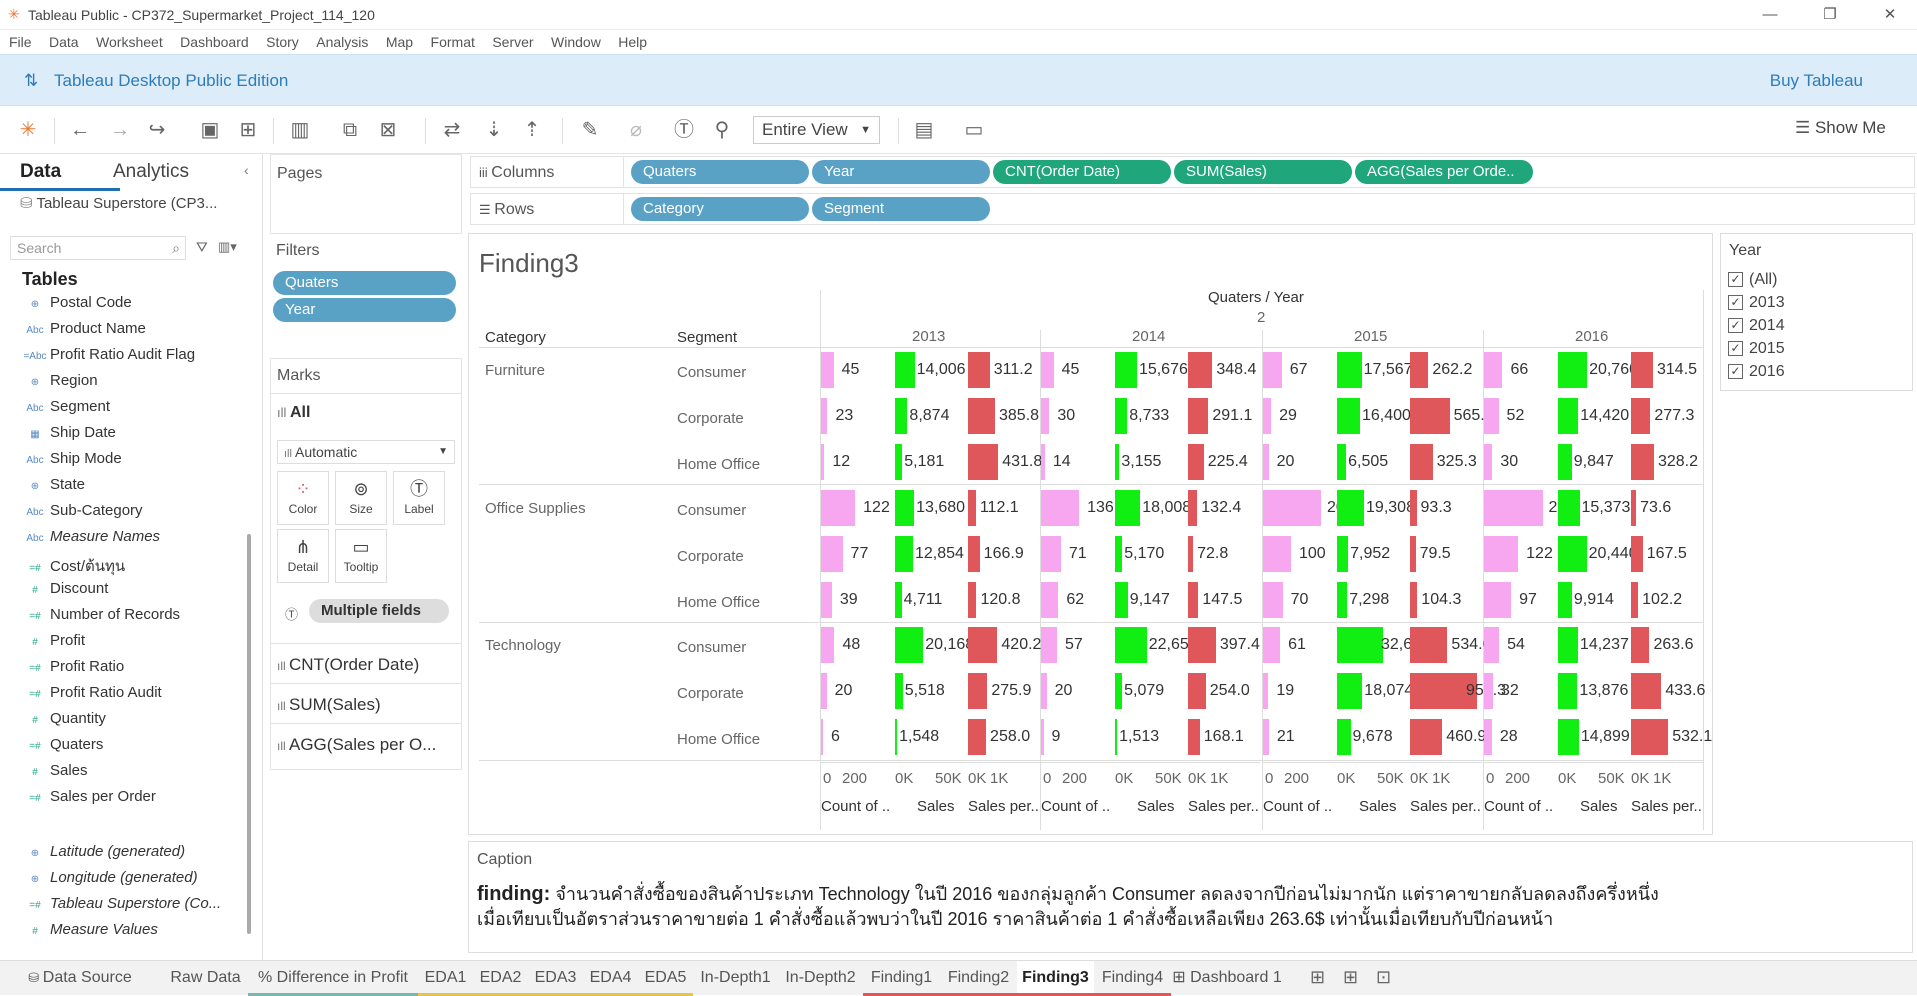  Describe the element at coordinates (452, 130) in the screenshot. I see `swap-icon: ⇄` at that location.